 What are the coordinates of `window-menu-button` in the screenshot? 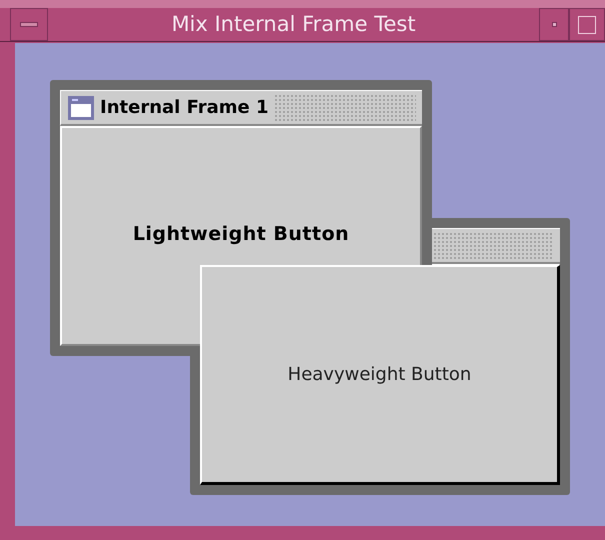 It's located at (29, 24).